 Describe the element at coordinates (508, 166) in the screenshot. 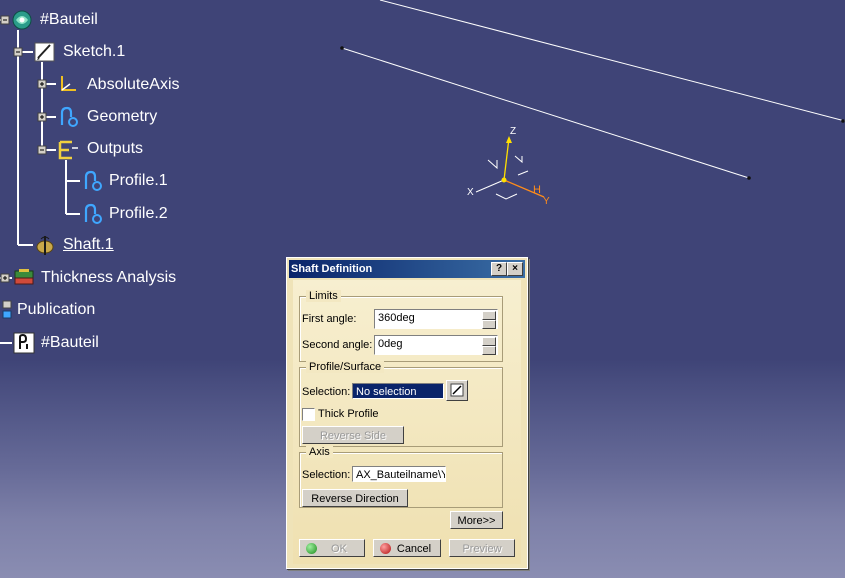

I see `axis-compass: Z X H Y` at that location.